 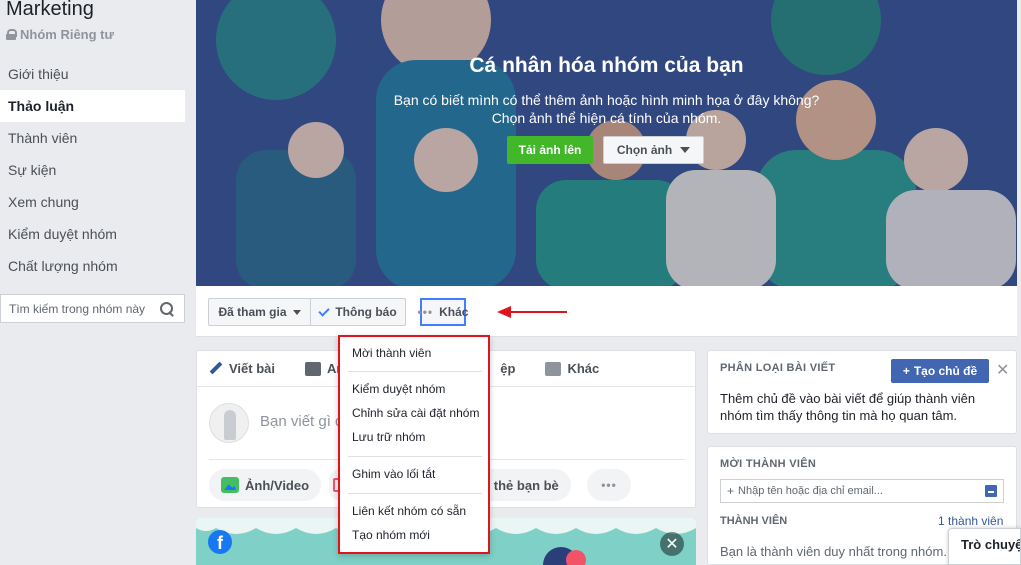 What do you see at coordinates (391, 535) in the screenshot?
I see `menu-item-create-group: Tạo nhóm mới` at bounding box center [391, 535].